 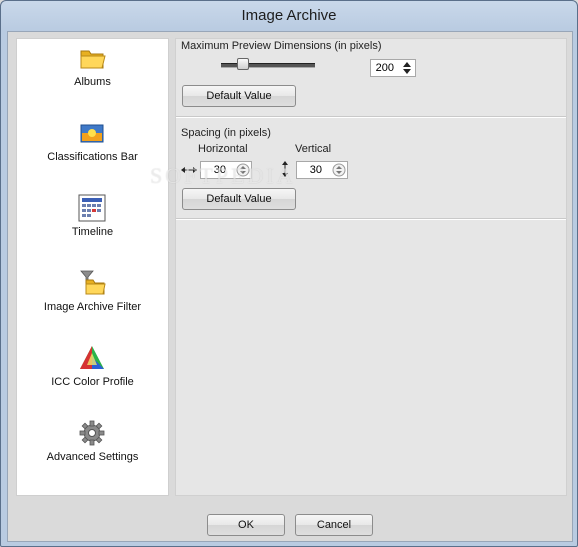 I want to click on slider-thumb, so click(x=243, y=64).